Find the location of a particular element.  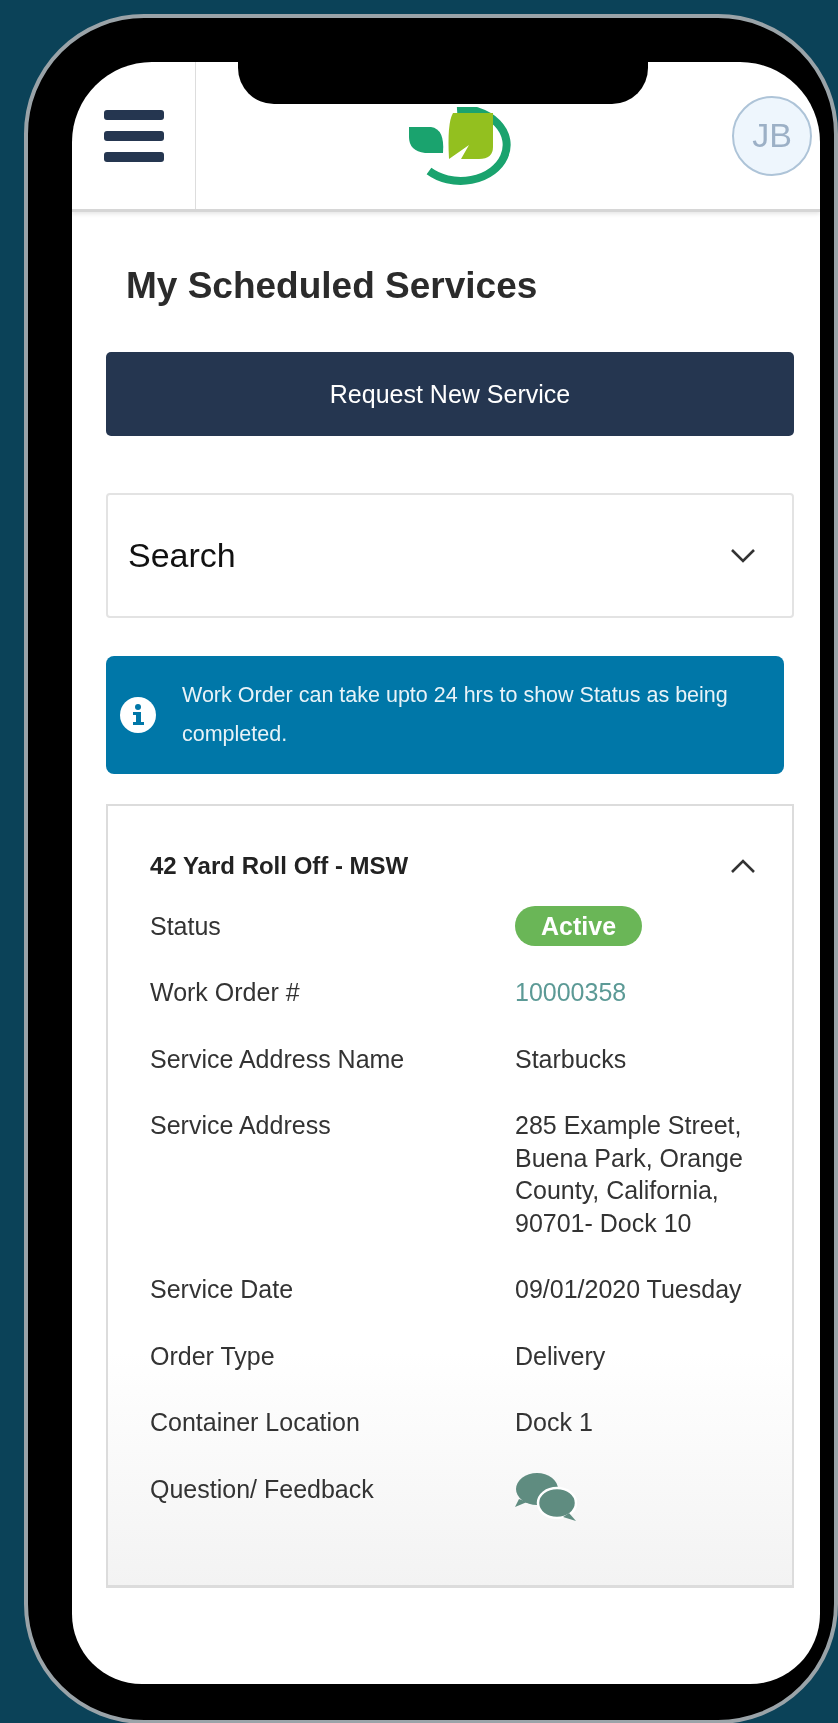

field-value: 09/01/2020 Tuesday is located at coordinates (628, 1289).